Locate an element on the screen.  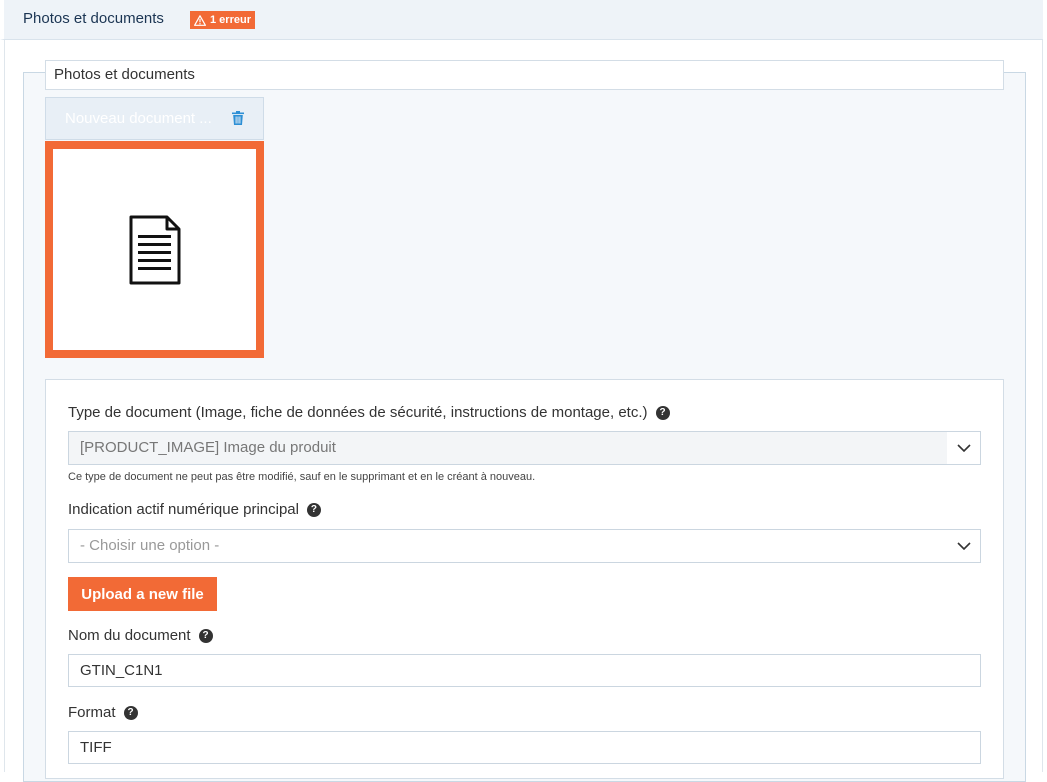
digital-asset-select: - Choisir une option - is located at coordinates (524, 546).